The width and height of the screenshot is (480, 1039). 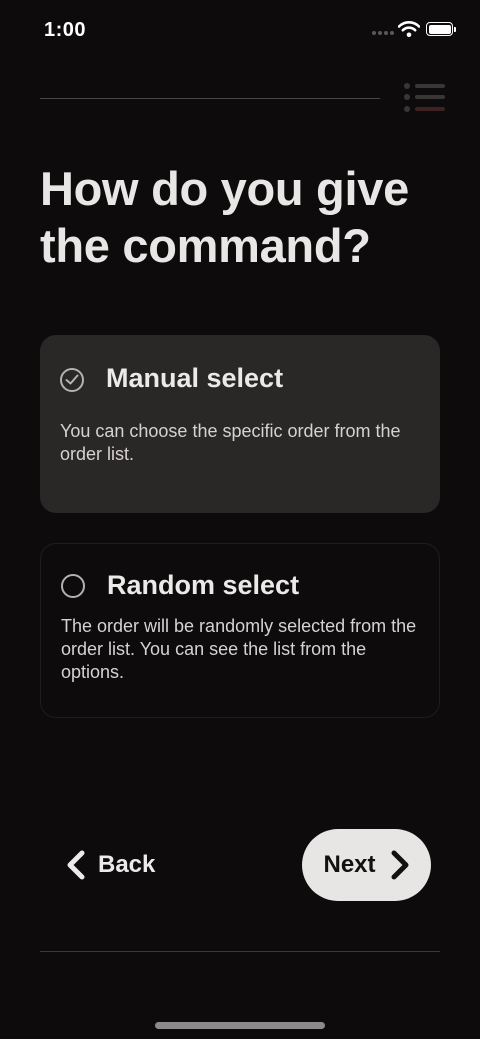 I want to click on divider, so click(x=240, y=951).